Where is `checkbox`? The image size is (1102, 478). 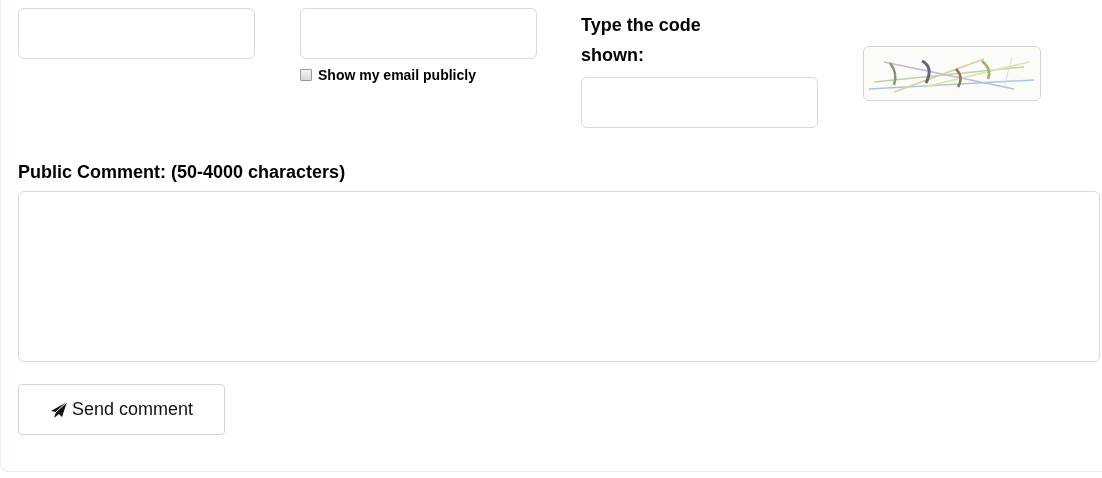 checkbox is located at coordinates (306, 75).